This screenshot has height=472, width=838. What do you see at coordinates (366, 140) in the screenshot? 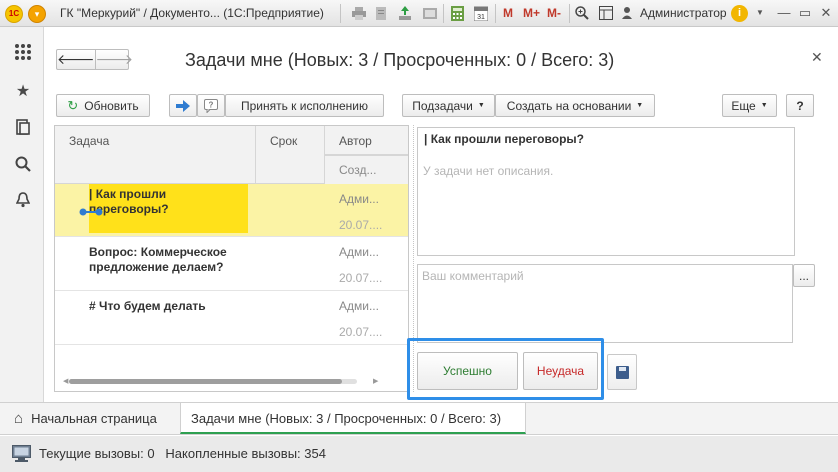
I see `column-header-author: Автор` at bounding box center [366, 140].